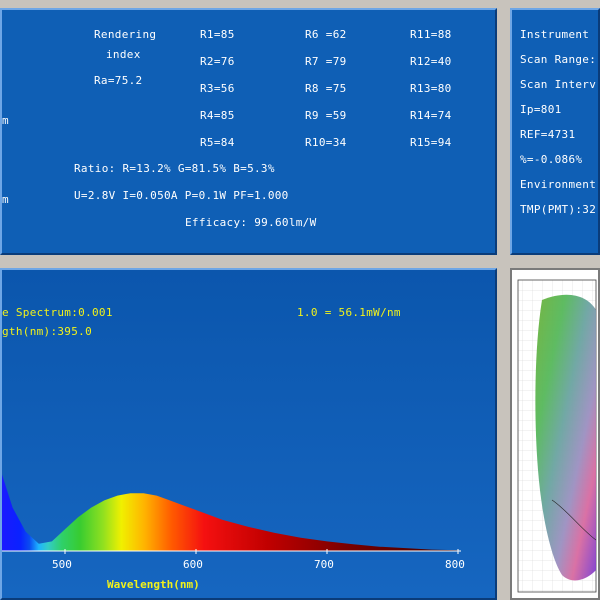 This screenshot has width=600, height=600. What do you see at coordinates (326, 61) in the screenshot?
I see `r7-value: R7 =79` at bounding box center [326, 61].